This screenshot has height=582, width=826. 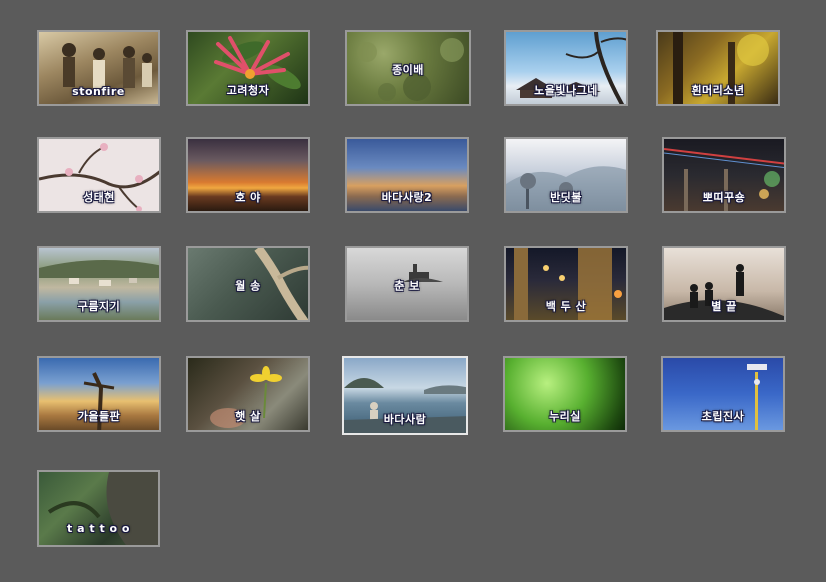 What do you see at coordinates (566, 175) in the screenshot?
I see `thumbnail-firefly: 반딧불` at bounding box center [566, 175].